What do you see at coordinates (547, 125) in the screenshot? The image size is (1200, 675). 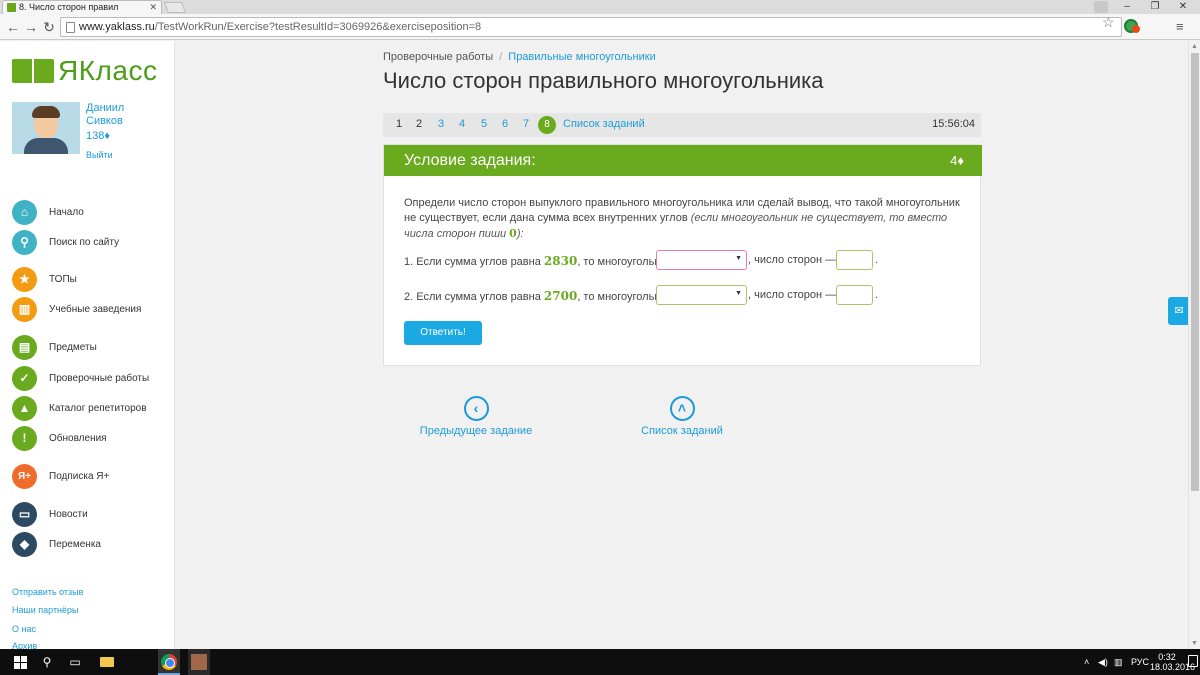 I see `page-current-8: 8` at bounding box center [547, 125].